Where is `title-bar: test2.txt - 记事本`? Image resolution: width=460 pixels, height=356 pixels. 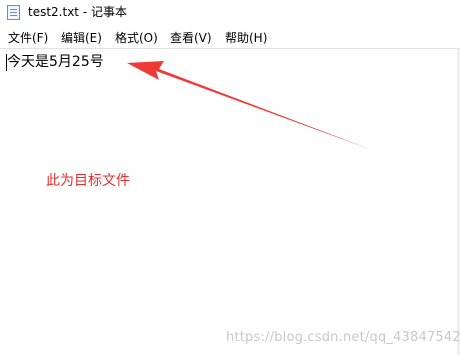
title-bar: test2.txt - 记事本 is located at coordinates (230, 13).